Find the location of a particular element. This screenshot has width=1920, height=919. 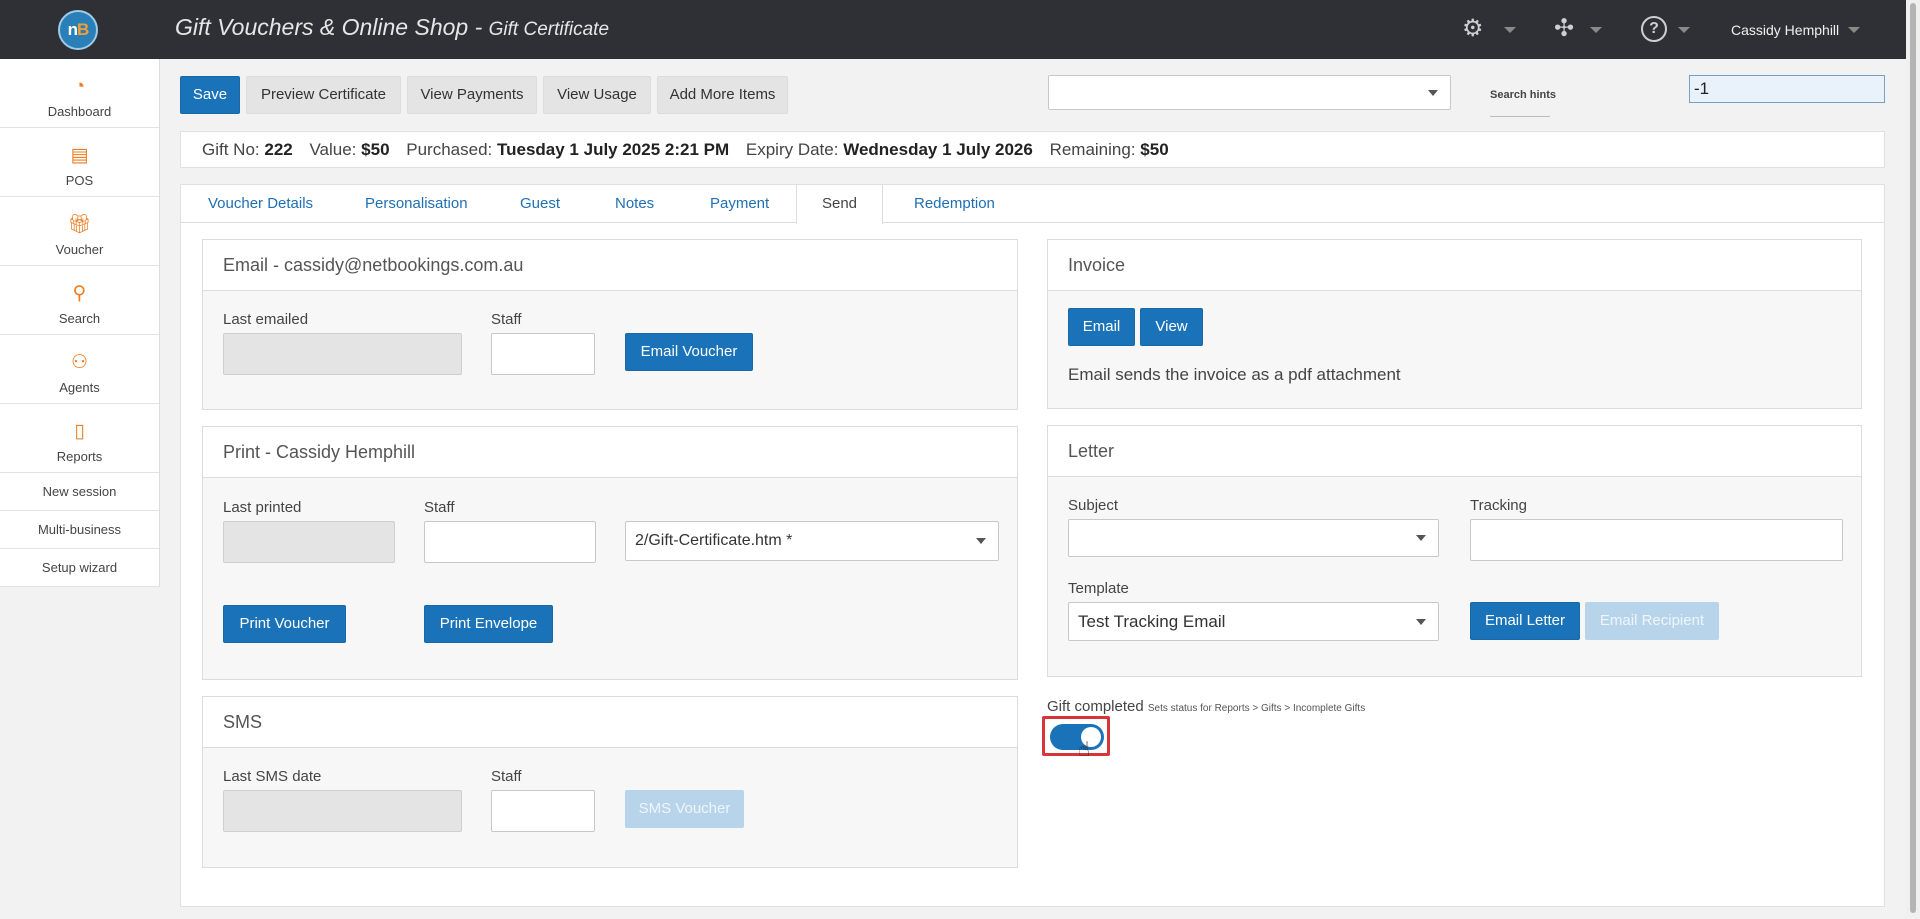

sidebar-link-multi-business: Multi-business is located at coordinates (79, 530).